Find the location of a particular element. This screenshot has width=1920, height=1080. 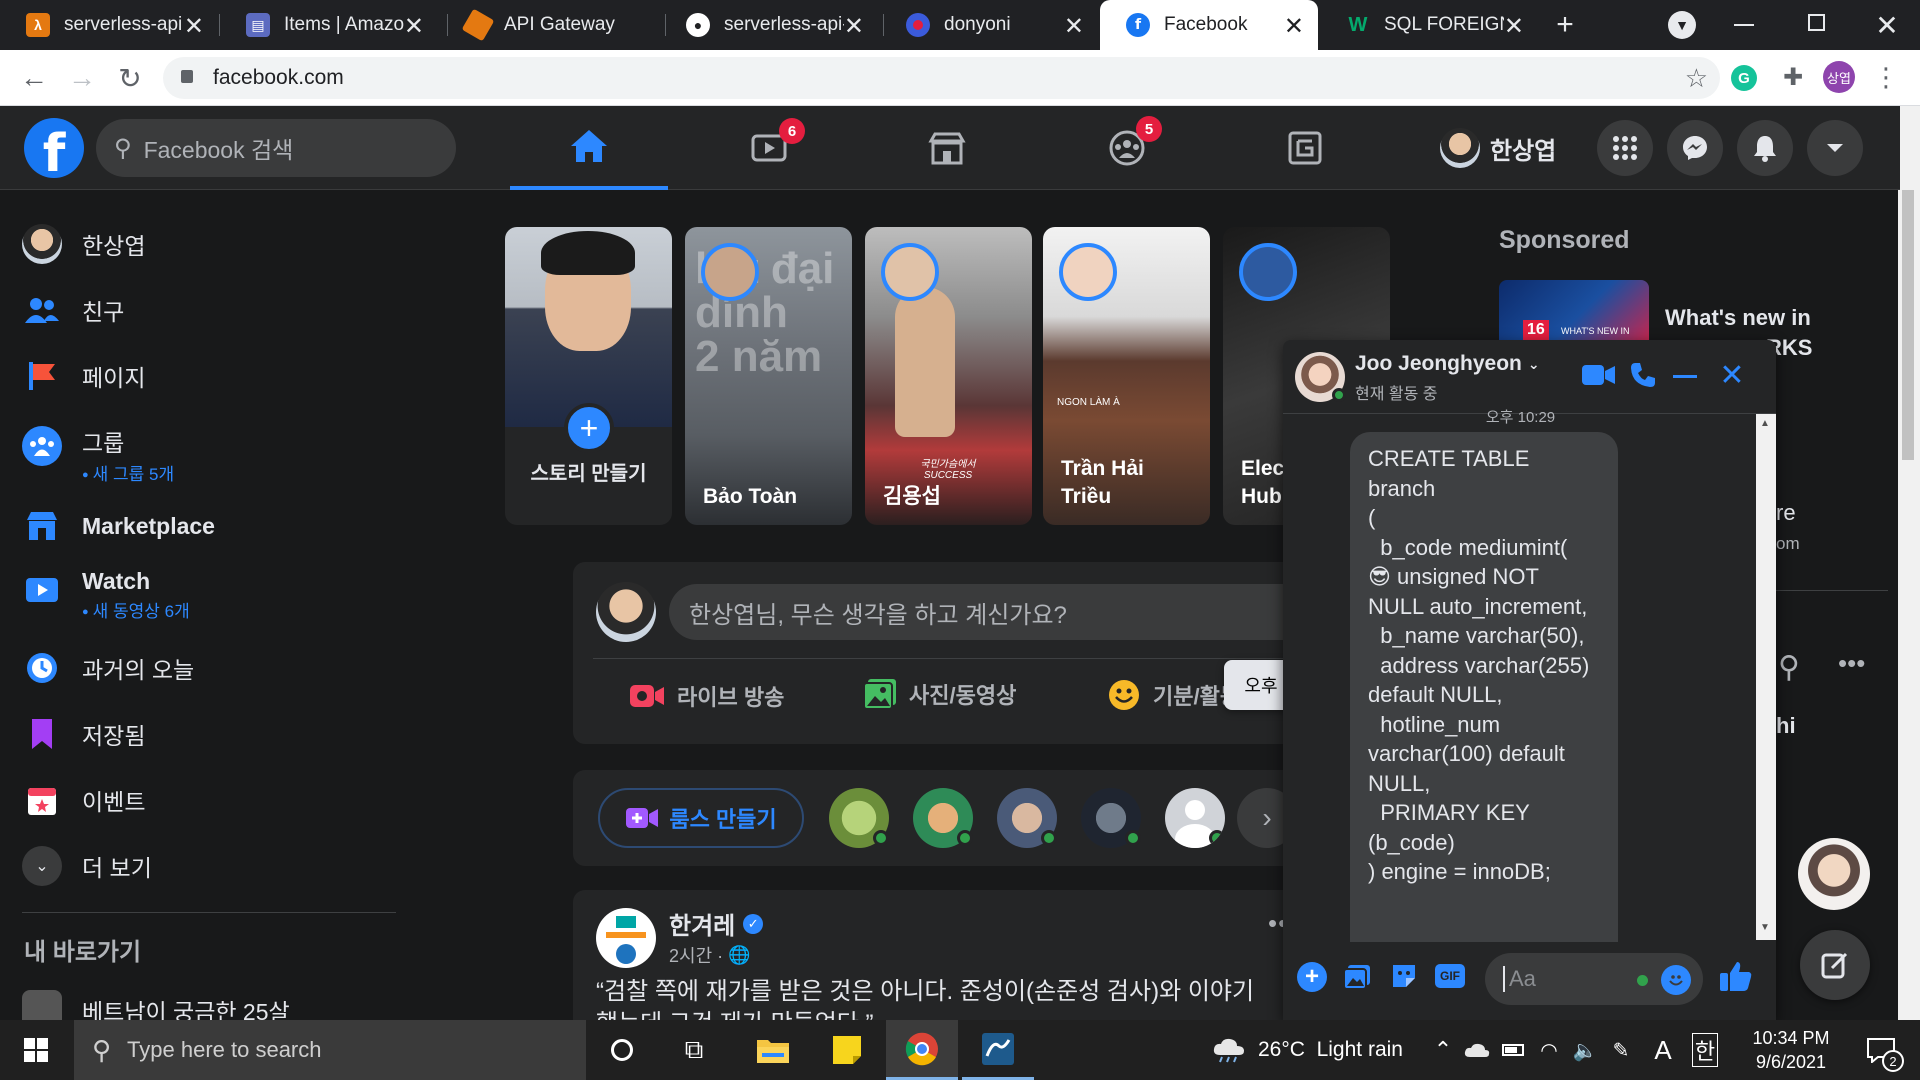

sidebar-item-groups: 그룹새 그룹 5개 is located at coordinates (98, 454).